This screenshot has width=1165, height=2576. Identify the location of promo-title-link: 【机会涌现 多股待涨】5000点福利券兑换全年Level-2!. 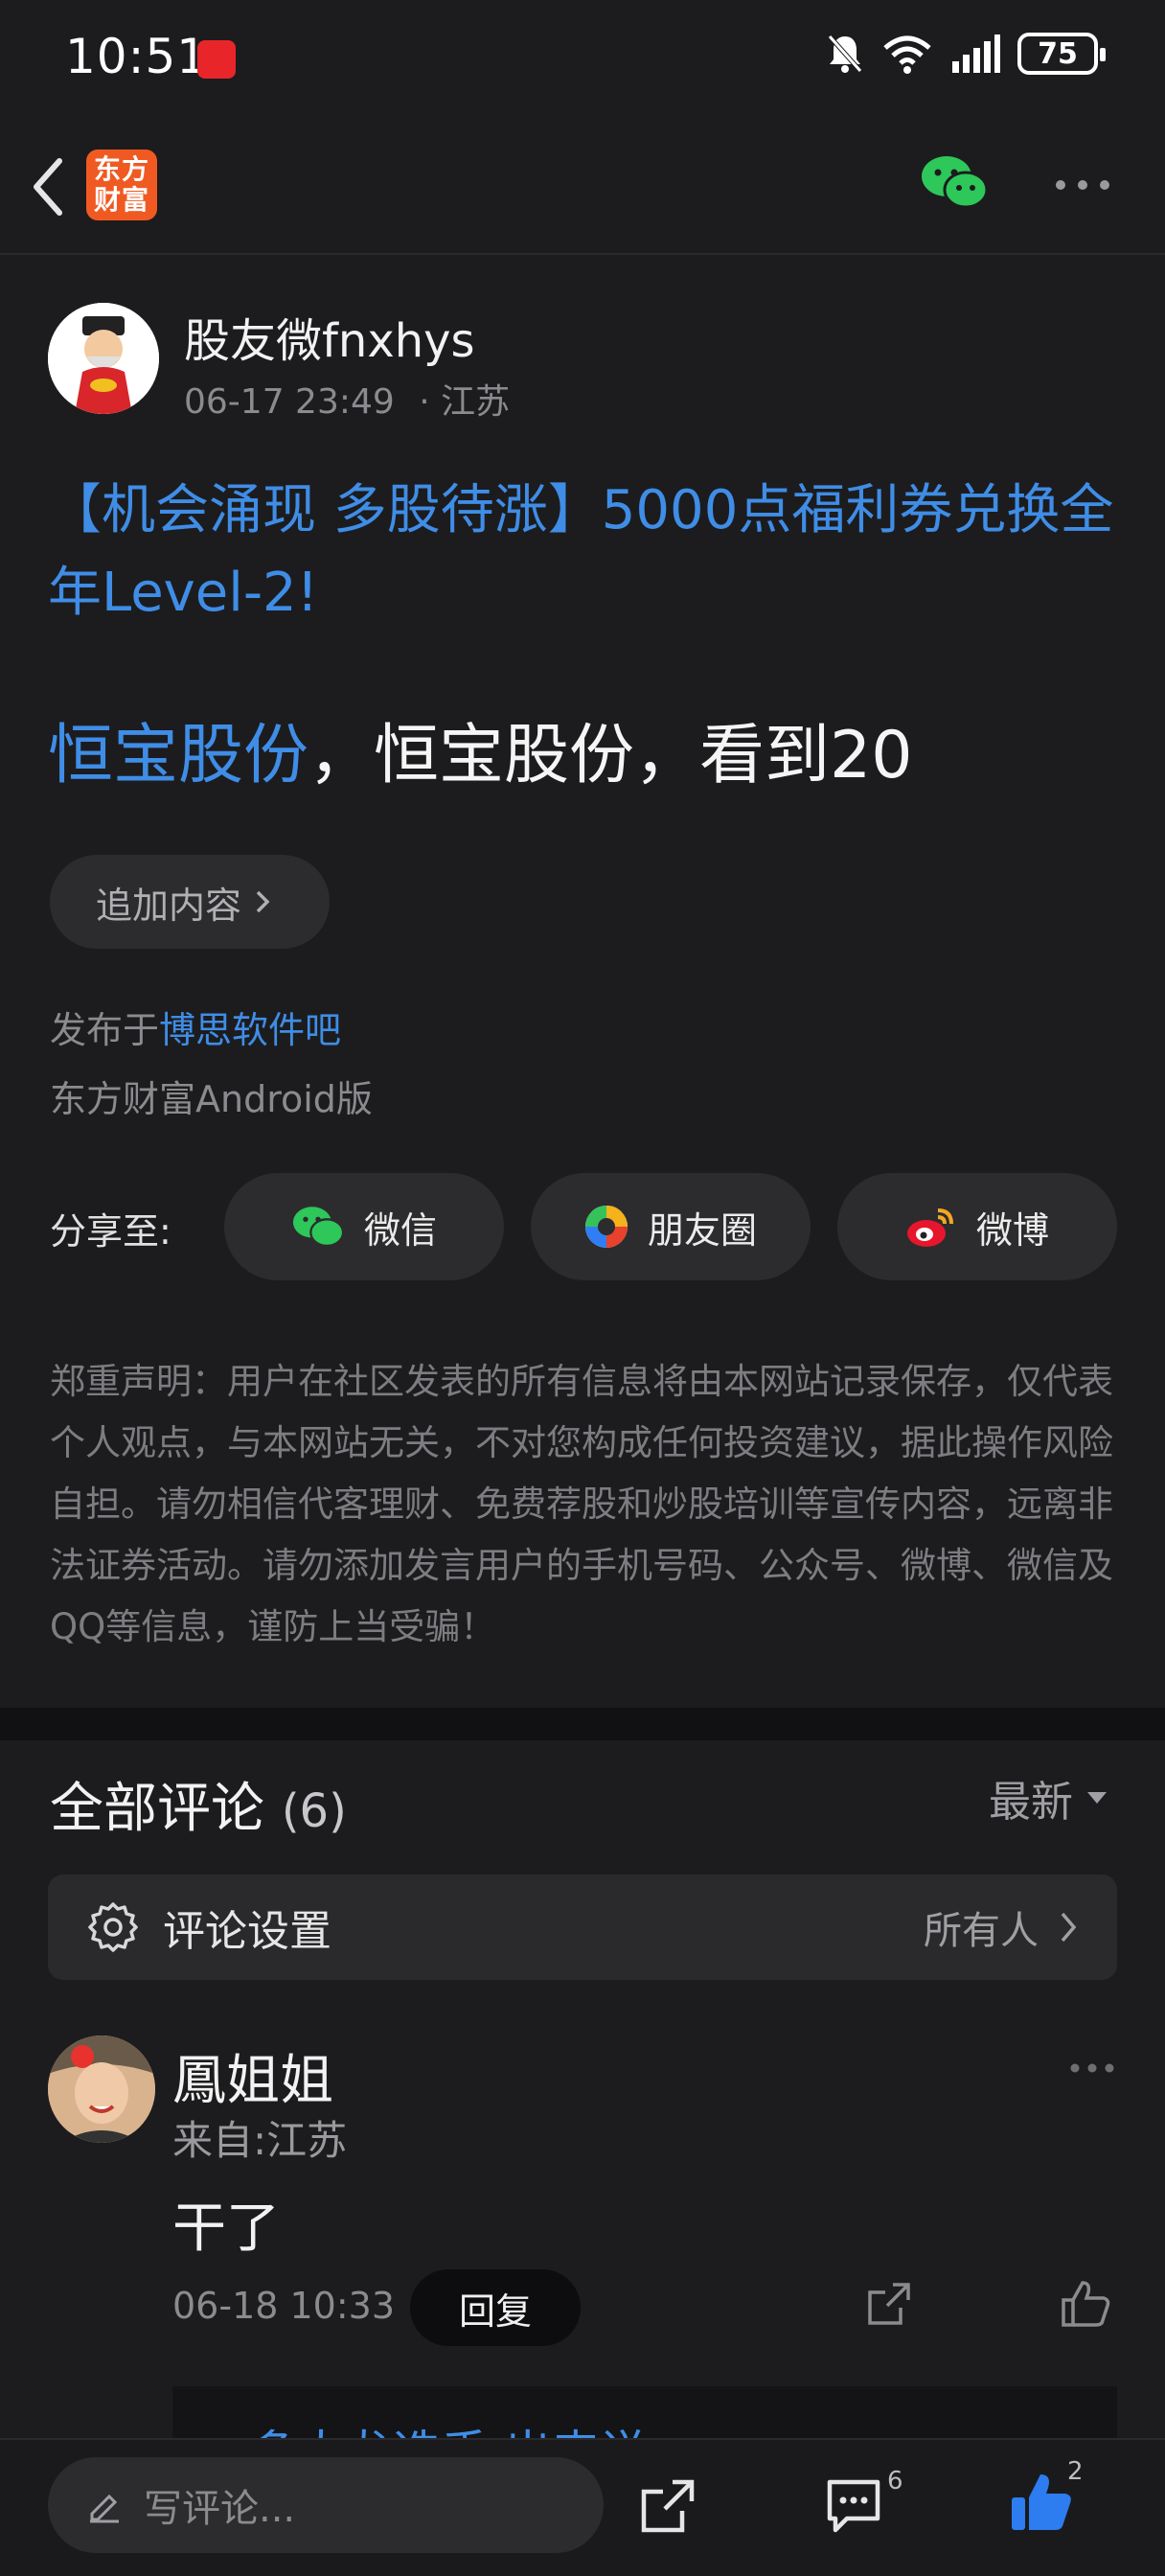
(589, 552).